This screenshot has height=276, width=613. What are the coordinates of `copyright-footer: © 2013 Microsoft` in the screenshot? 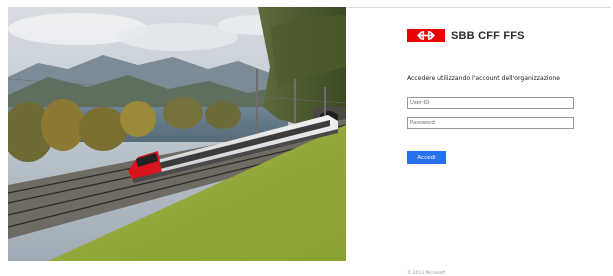 It's located at (426, 273).